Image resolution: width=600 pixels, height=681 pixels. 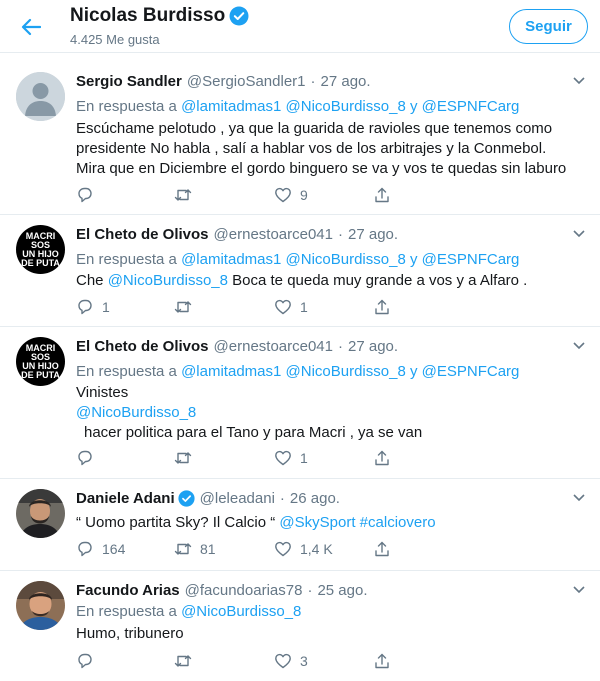 I want to click on reply-mentions: @NicoBurdisso_8, so click(x=241, y=611).